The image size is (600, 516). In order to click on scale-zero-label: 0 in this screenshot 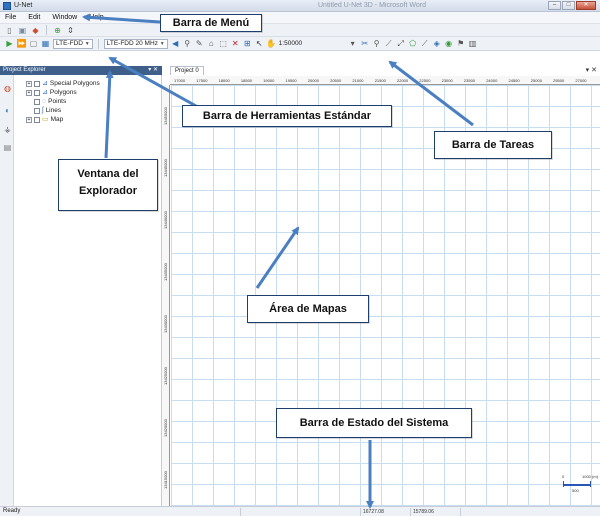, I will do `click(563, 476)`.